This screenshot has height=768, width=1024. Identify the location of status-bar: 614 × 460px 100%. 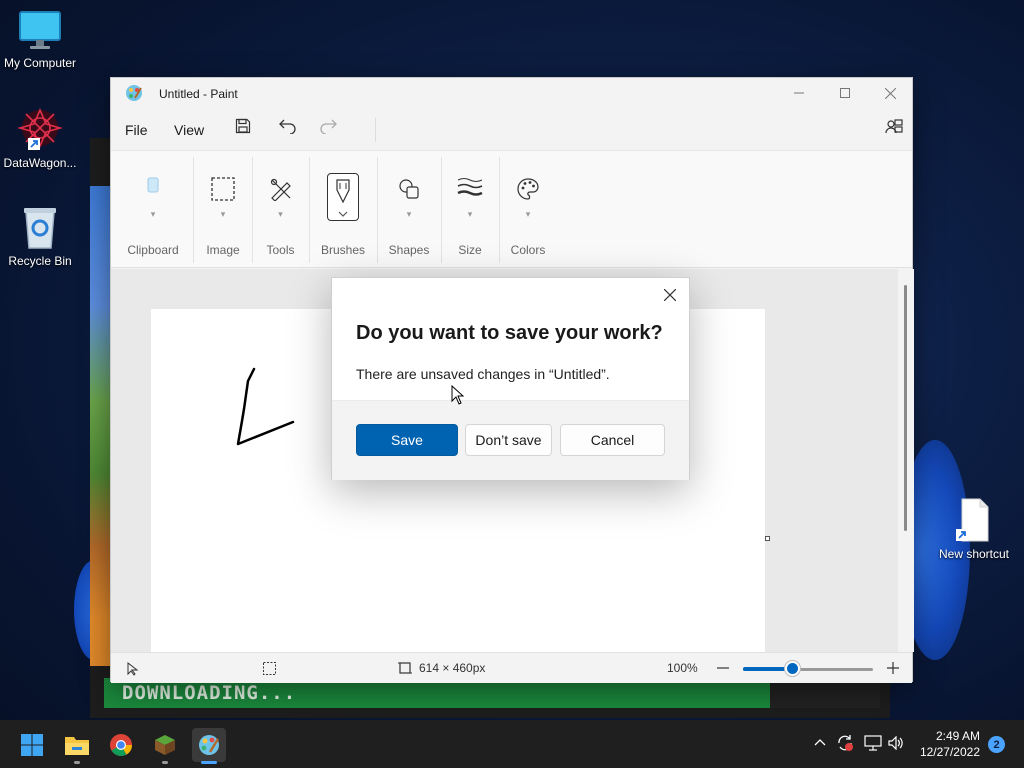
(511, 667).